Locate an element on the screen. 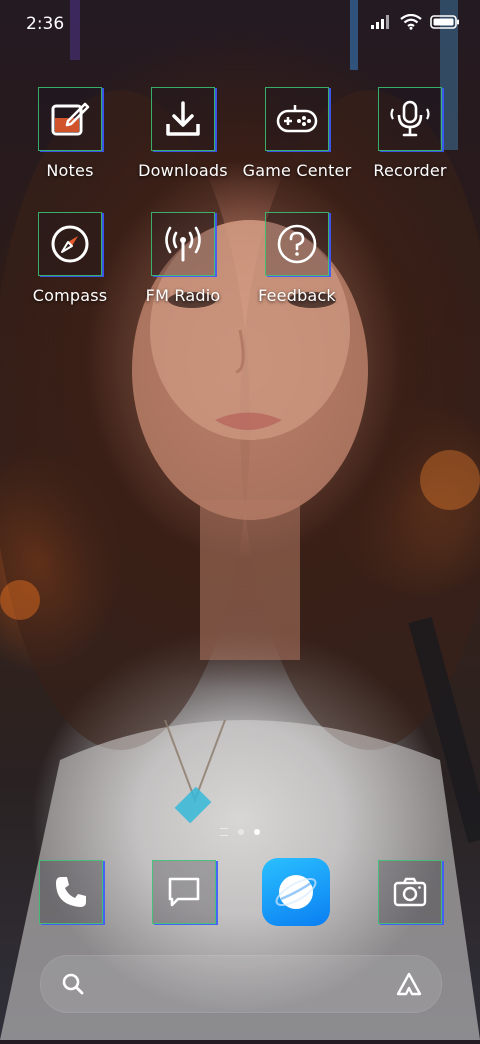  dock-phone is located at coordinates (71, 892).